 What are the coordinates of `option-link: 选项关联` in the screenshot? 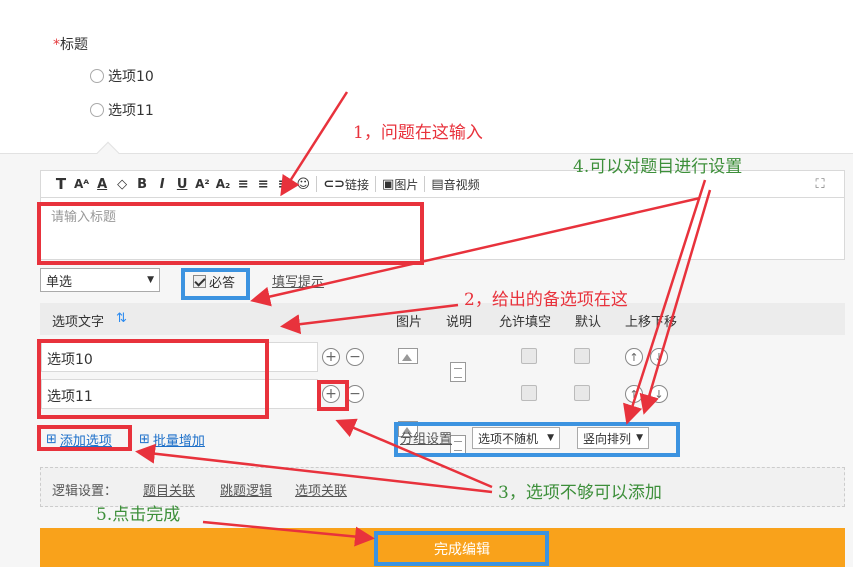 It's located at (321, 489).